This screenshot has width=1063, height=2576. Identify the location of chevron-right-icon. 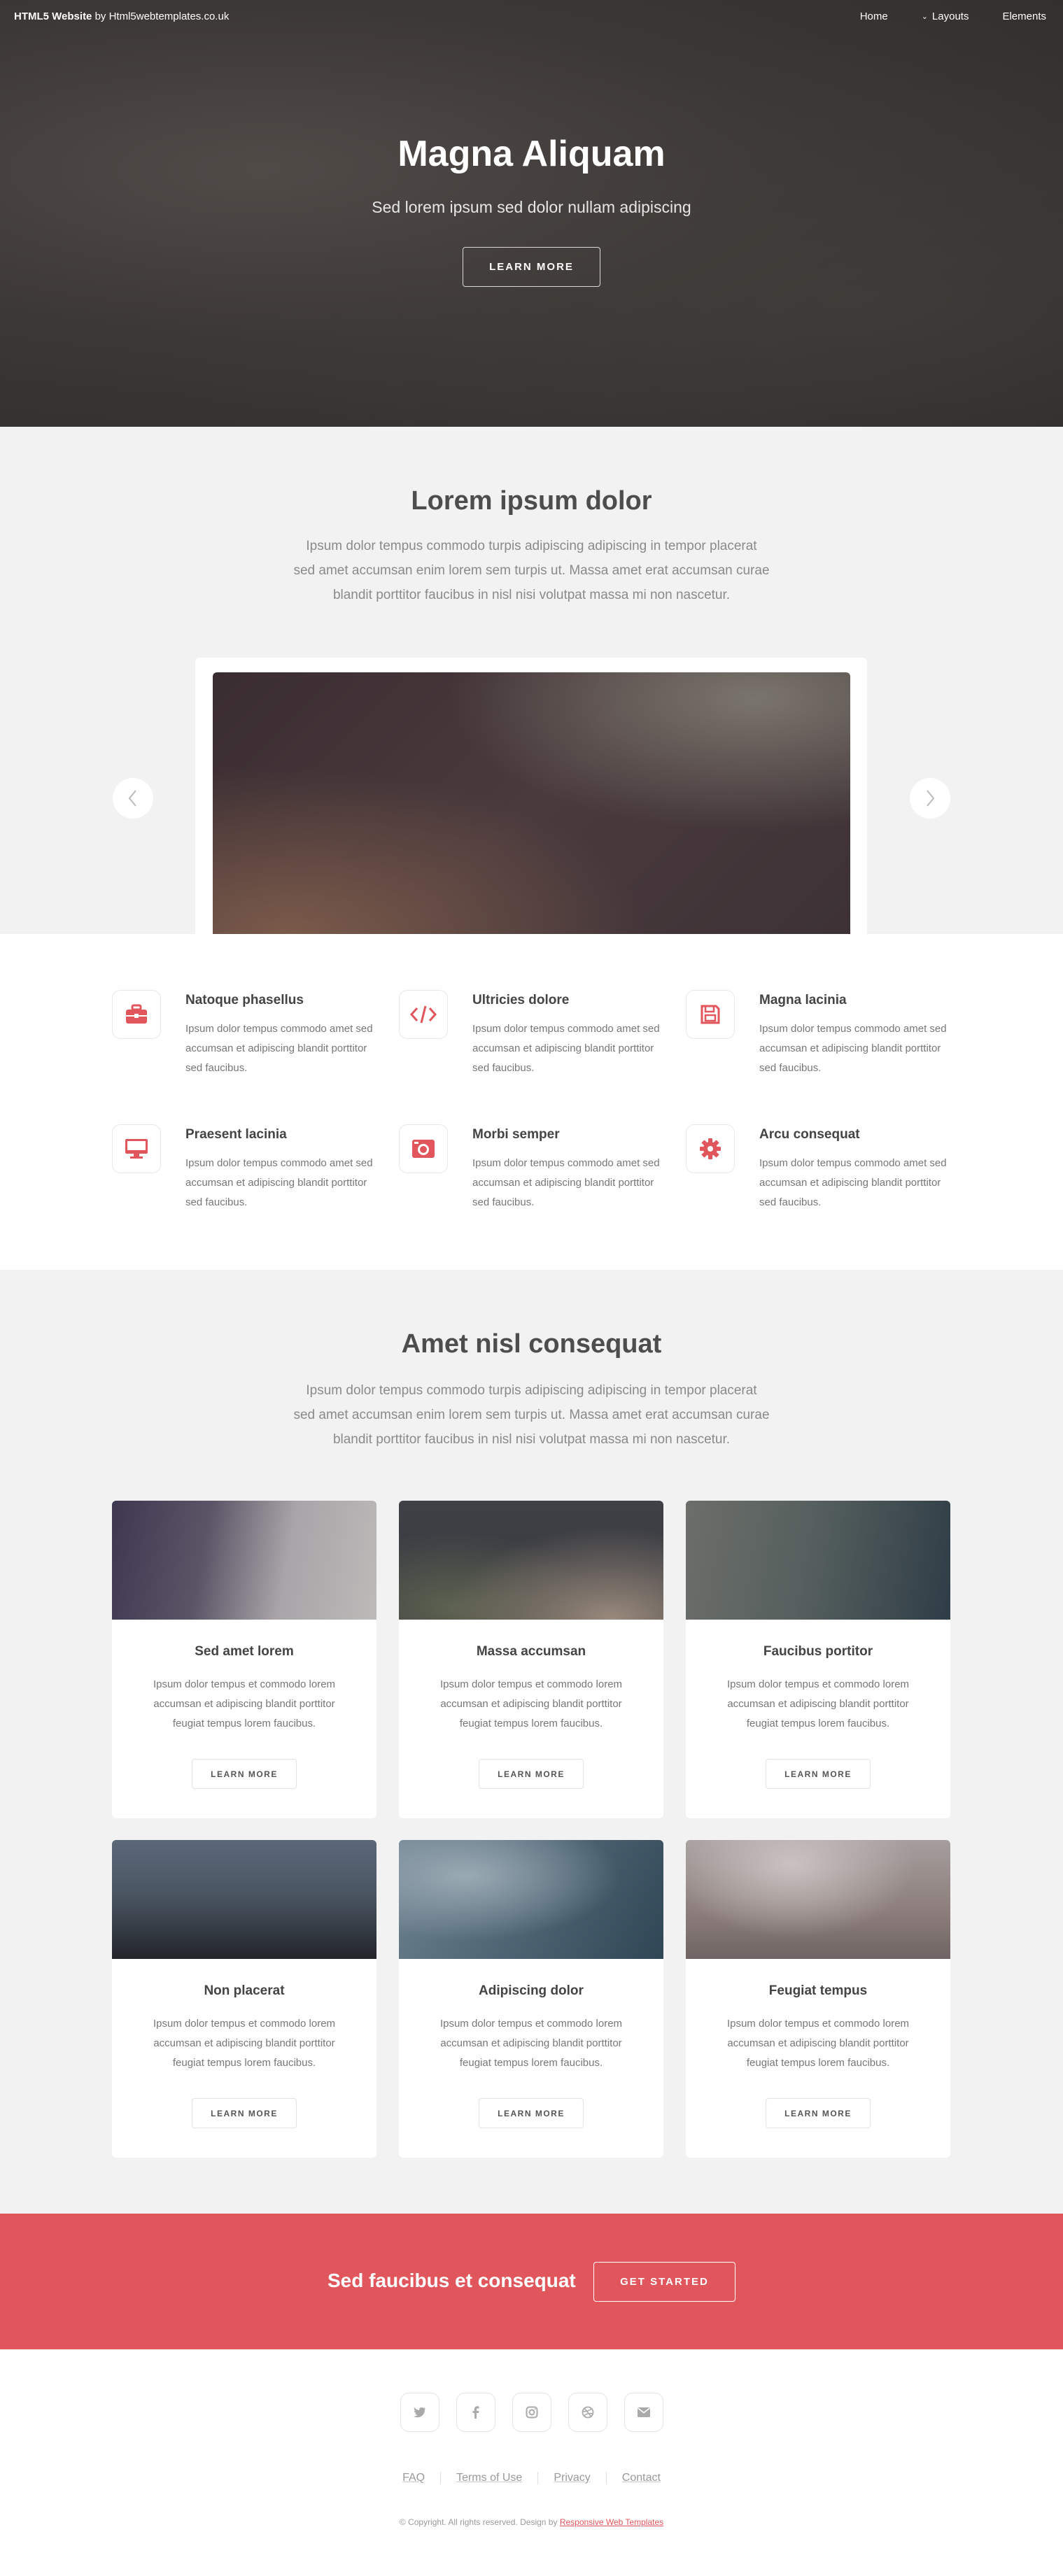
(931, 798).